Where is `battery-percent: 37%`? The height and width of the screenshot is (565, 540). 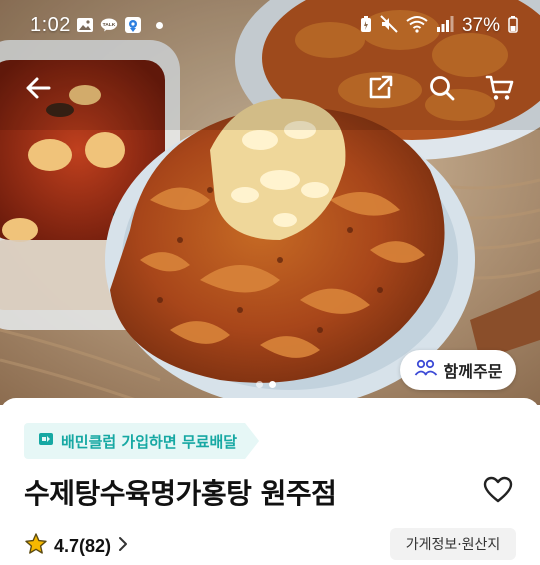
battery-percent: 37% is located at coordinates (480, 25).